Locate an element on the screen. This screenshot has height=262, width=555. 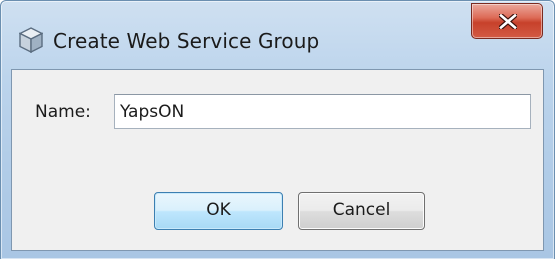
cancel-button: Cancel is located at coordinates (361, 211).